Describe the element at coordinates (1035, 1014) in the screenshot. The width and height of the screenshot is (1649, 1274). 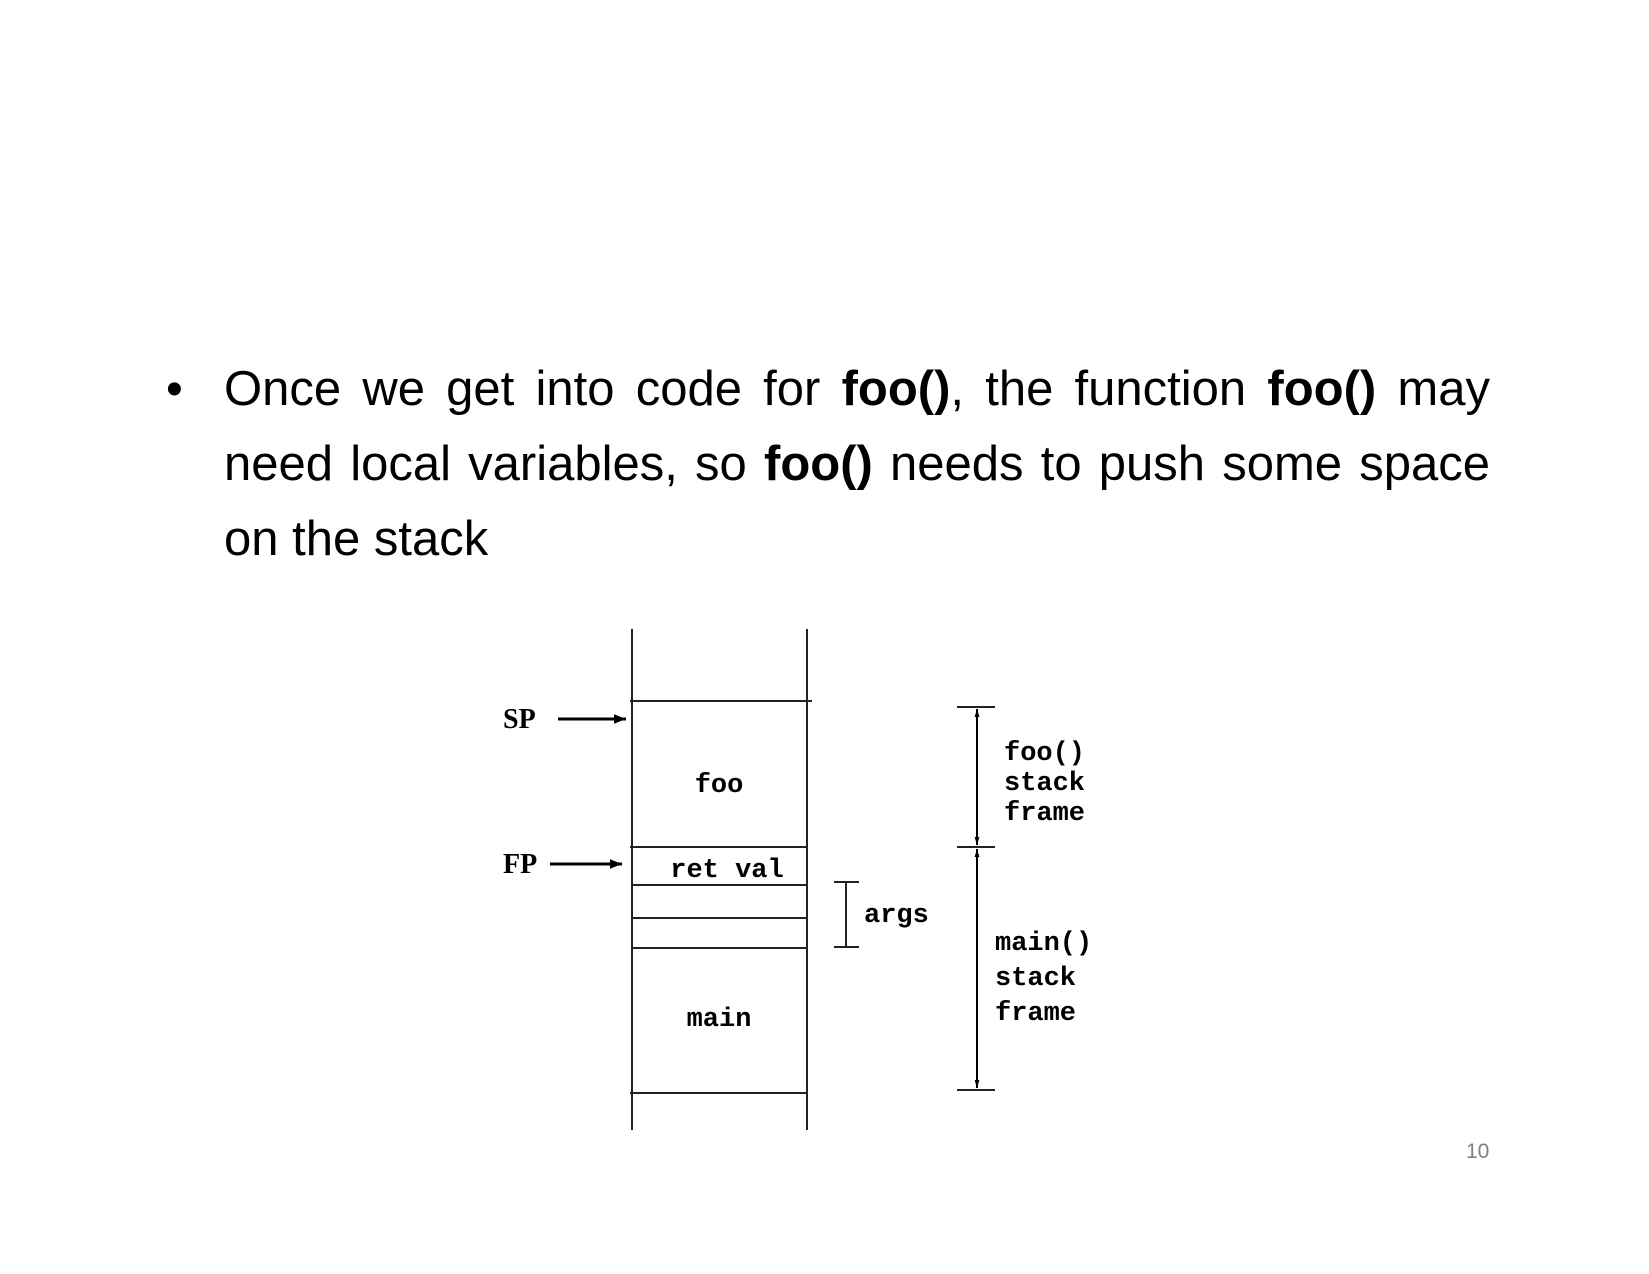
I see `main-frame-label: frame` at that location.